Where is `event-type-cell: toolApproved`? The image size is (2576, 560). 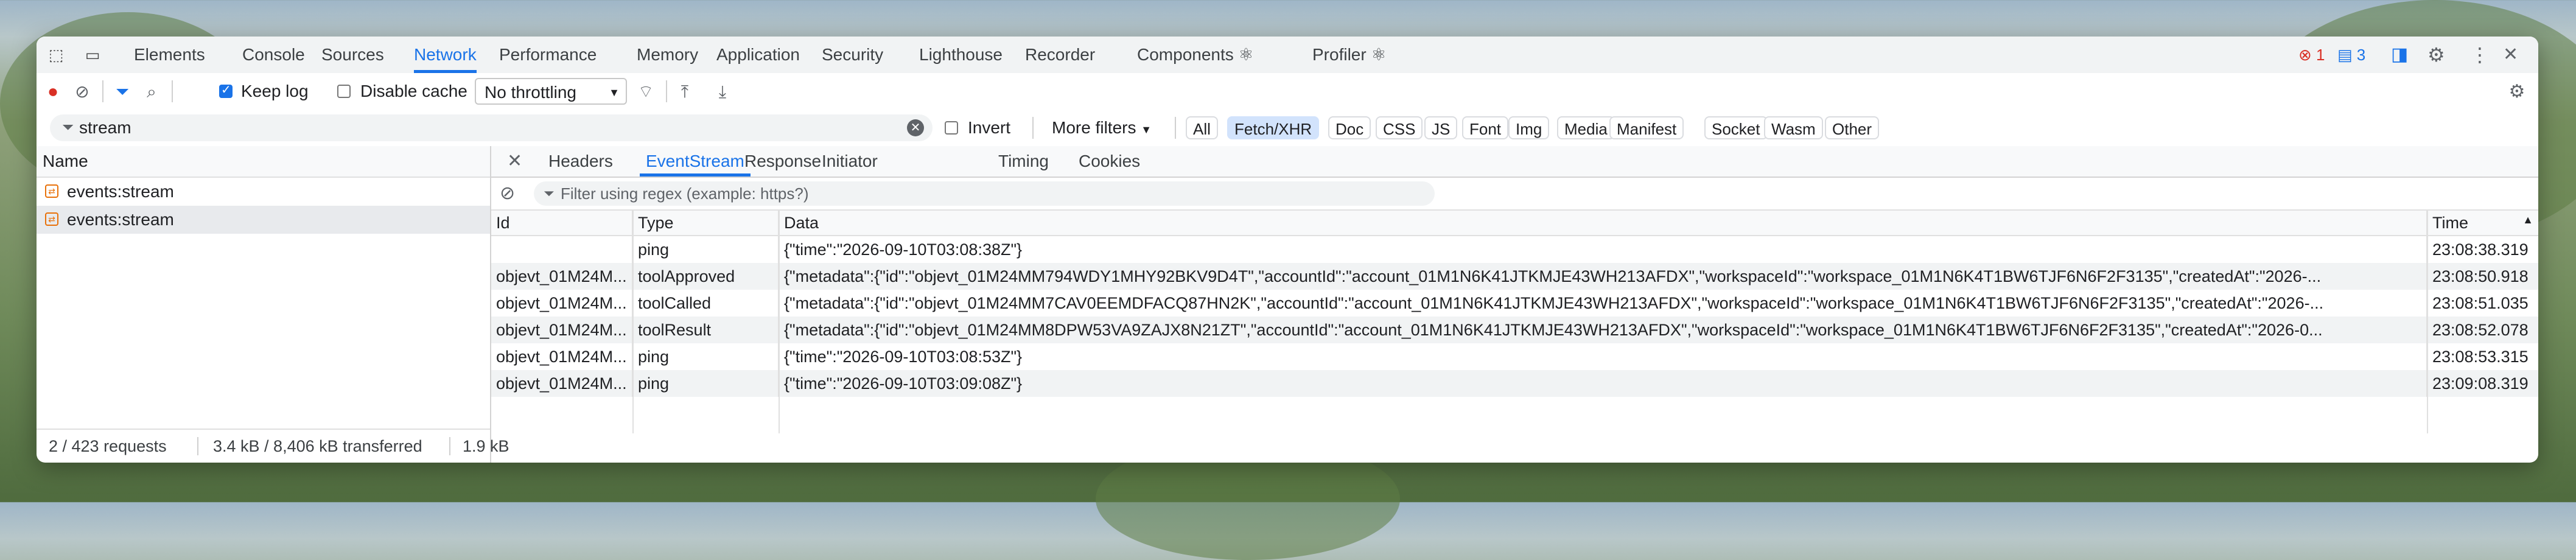 event-type-cell: toolApproved is located at coordinates (705, 276).